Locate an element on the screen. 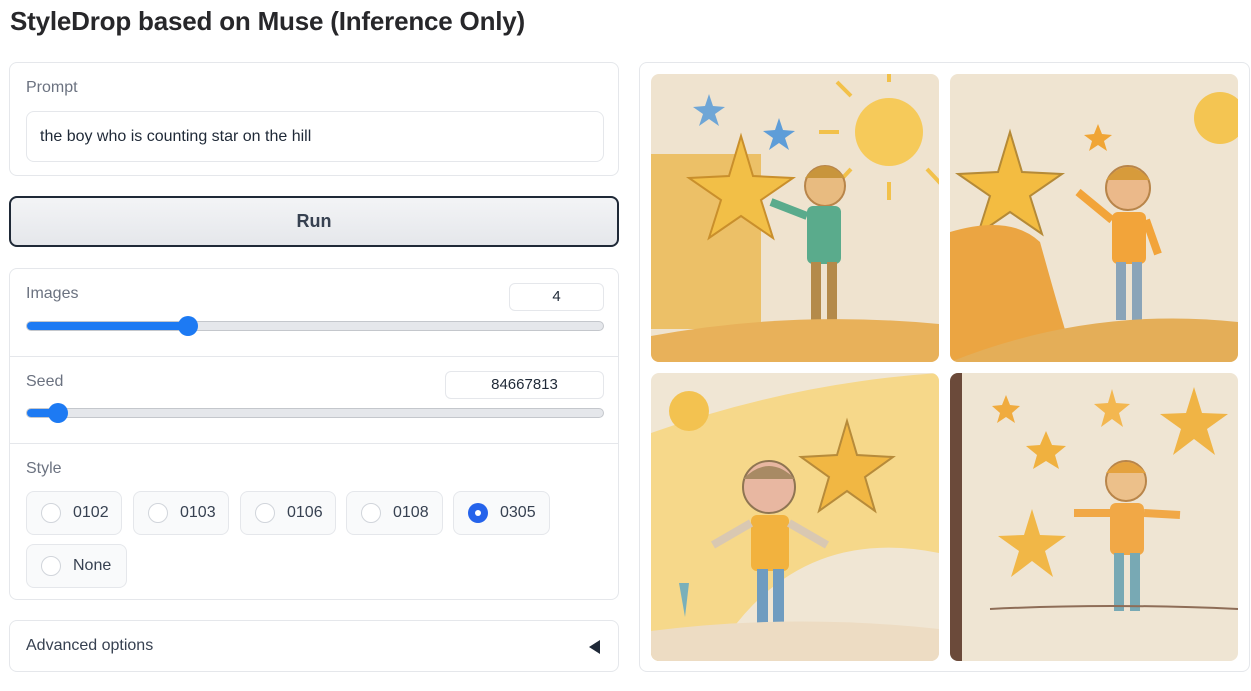 The image size is (1251, 691). images-slider-track is located at coordinates (315, 326).